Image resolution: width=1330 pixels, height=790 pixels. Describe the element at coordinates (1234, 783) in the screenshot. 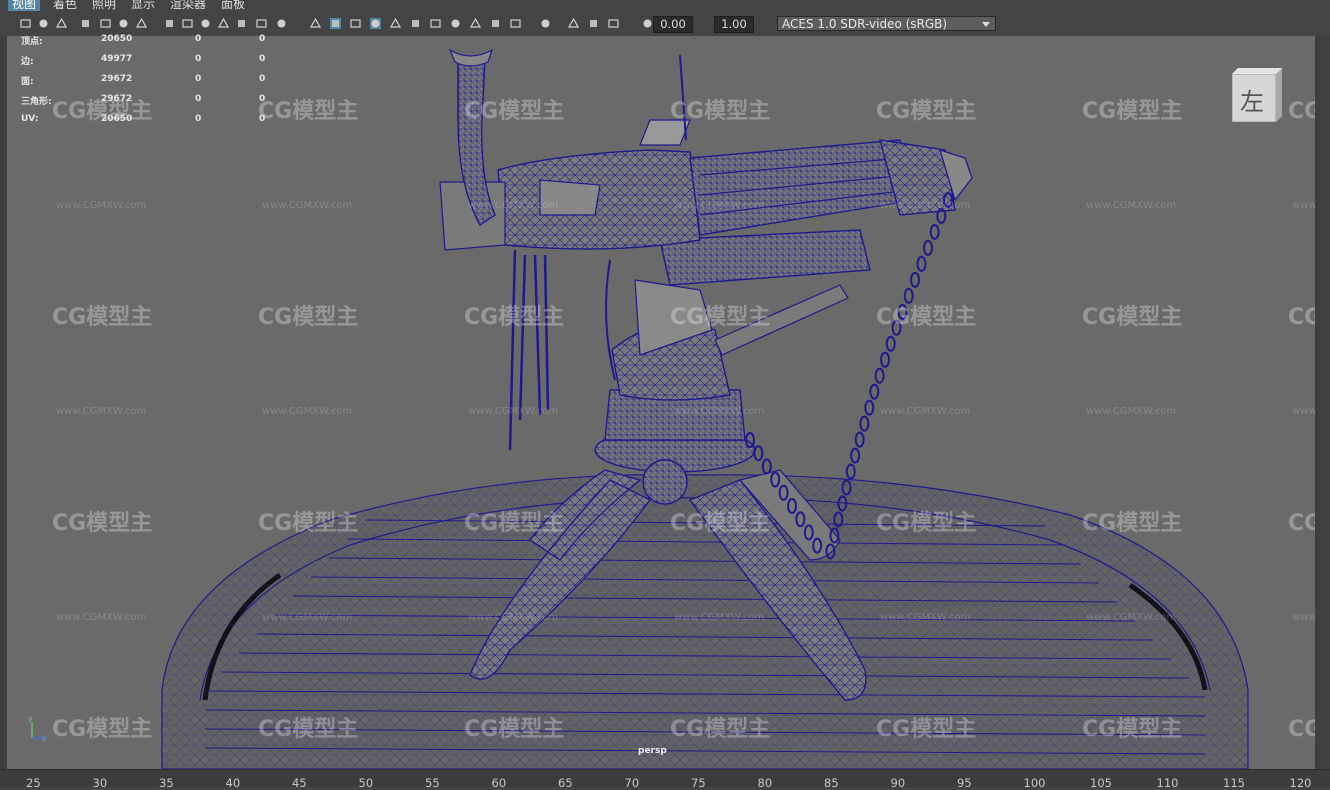

I see `timeline-tick-label: 115` at that location.